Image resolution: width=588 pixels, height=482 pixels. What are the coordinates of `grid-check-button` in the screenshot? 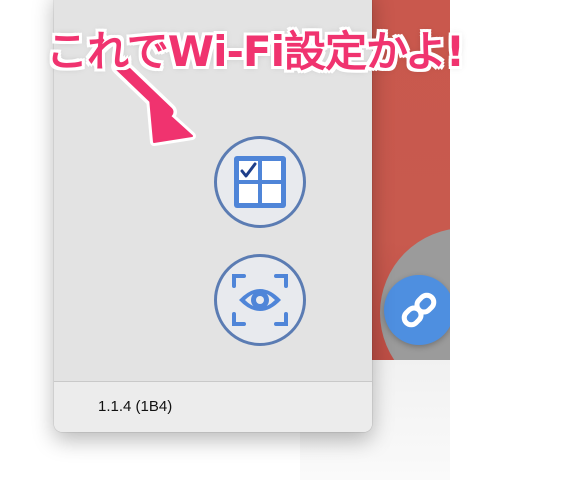 It's located at (260, 182).